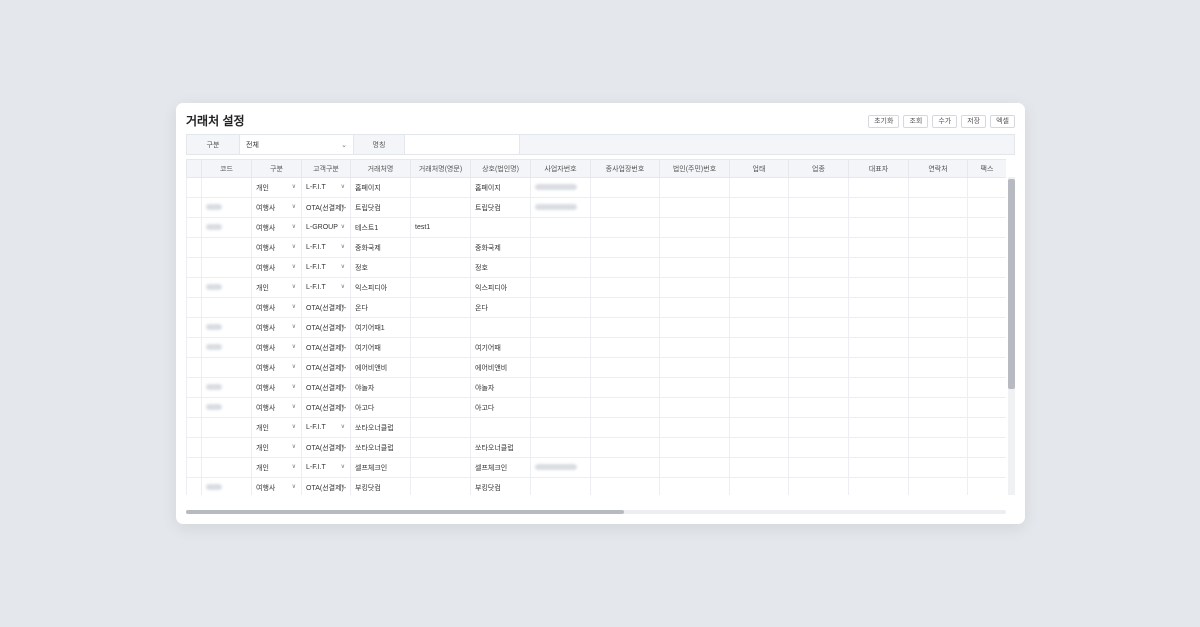 Image resolution: width=1200 pixels, height=627 pixels. What do you see at coordinates (380, 287) in the screenshot?
I see `client-name-cell: 익스피디아` at bounding box center [380, 287].